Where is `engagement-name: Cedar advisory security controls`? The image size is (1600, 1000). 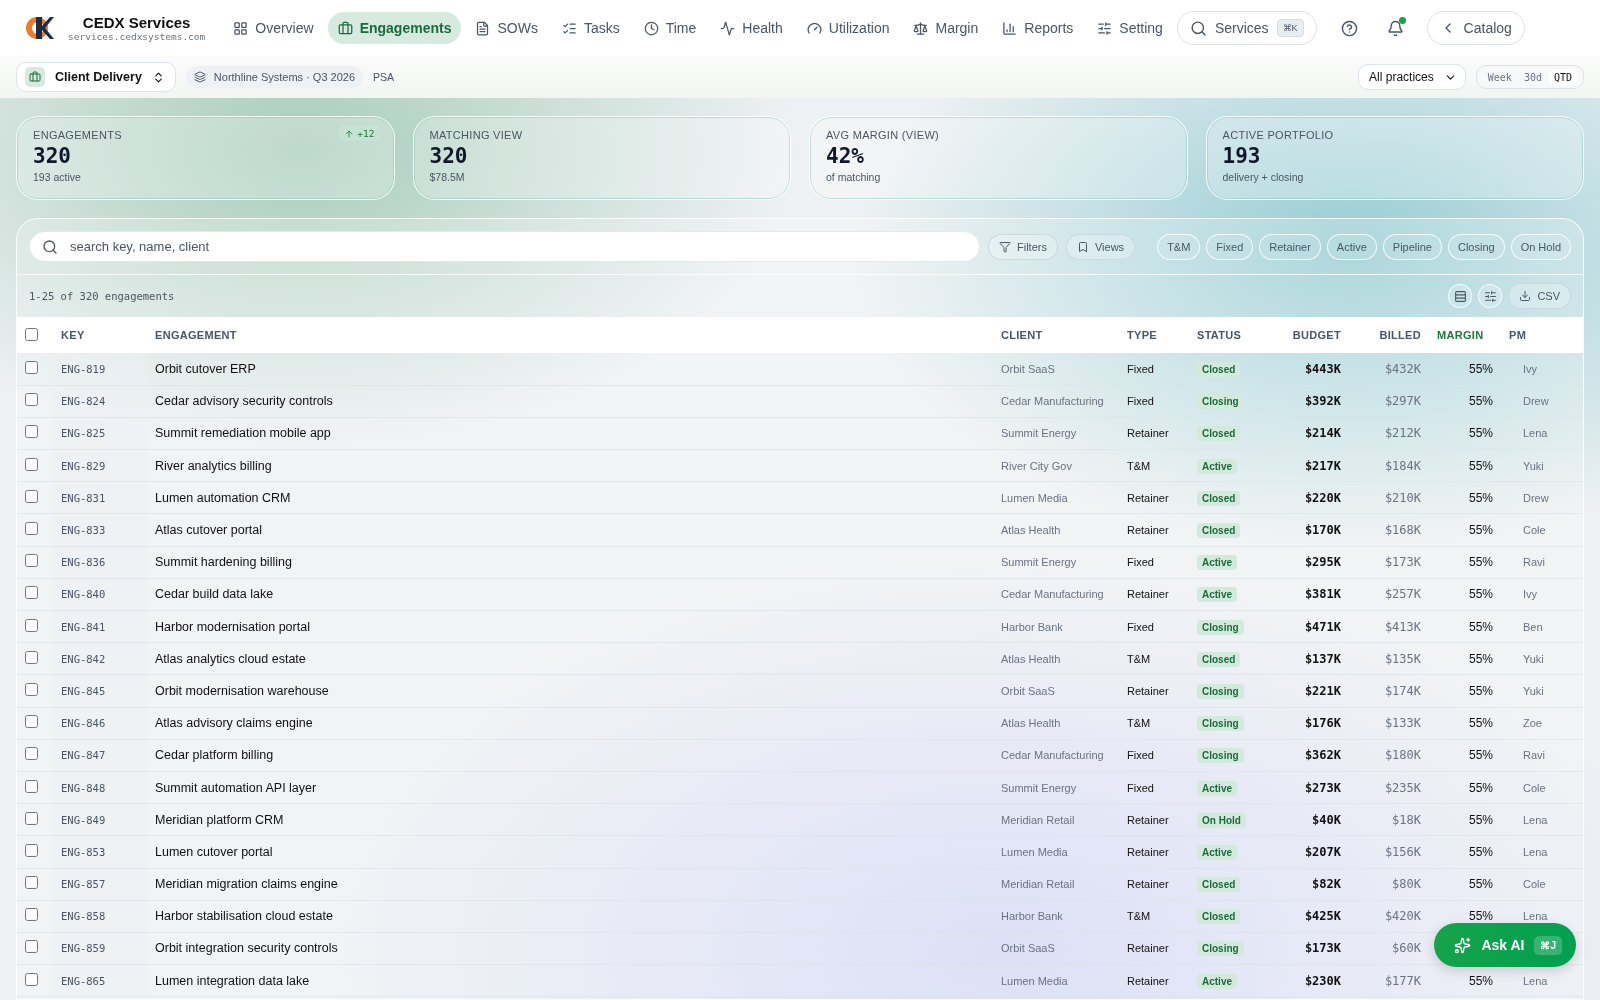 engagement-name: Cedar advisory security controls is located at coordinates (244, 401).